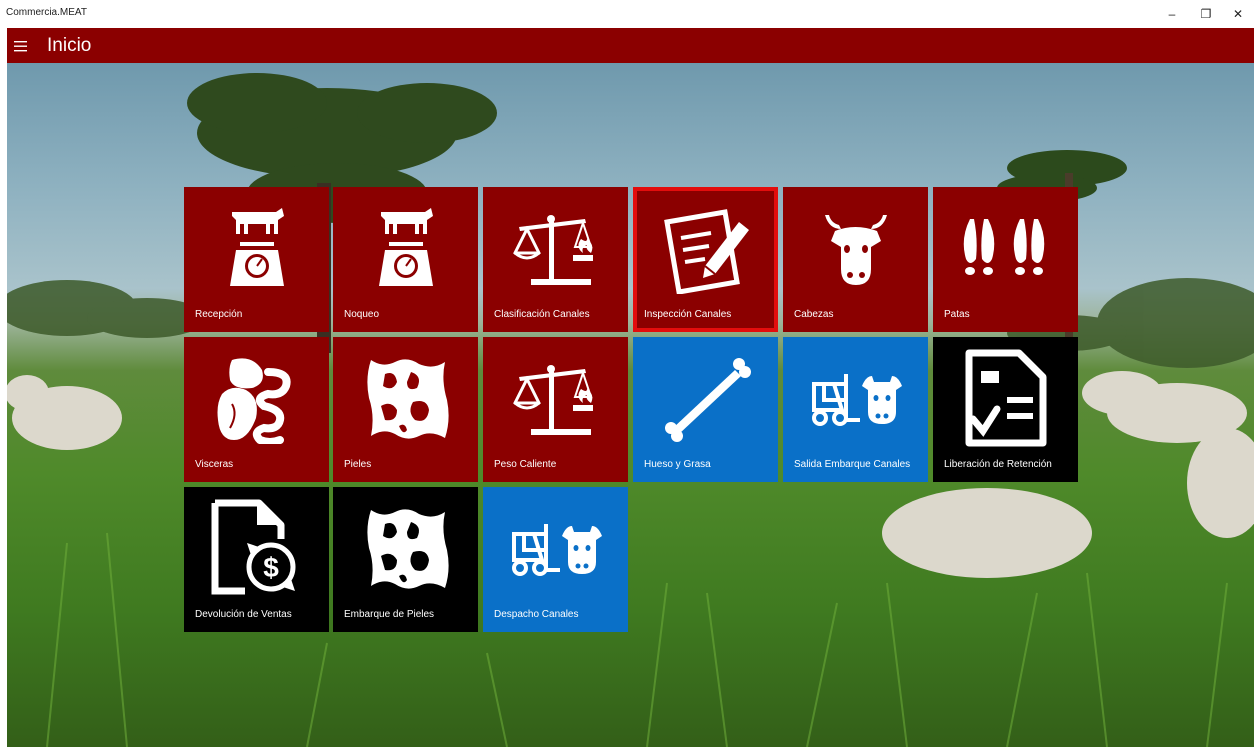 The height and width of the screenshot is (747, 1254). Describe the element at coordinates (1005, 399) in the screenshot. I see `document-check-icon` at that location.